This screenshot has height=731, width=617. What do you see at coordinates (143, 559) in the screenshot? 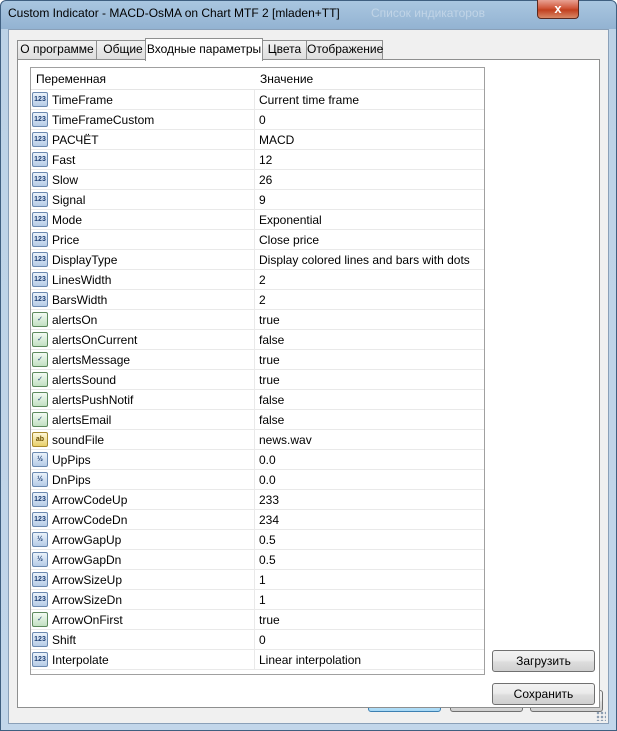
I see `variable-cell: ½ ArrowGapDn` at bounding box center [143, 559].